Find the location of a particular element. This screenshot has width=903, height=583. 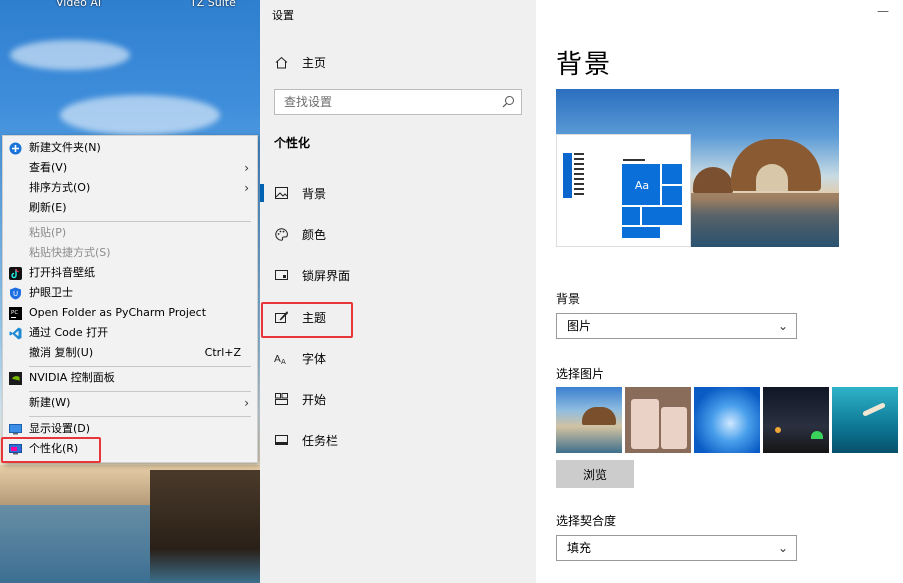

nav-item-label: 背景 is located at coordinates (314, 193).